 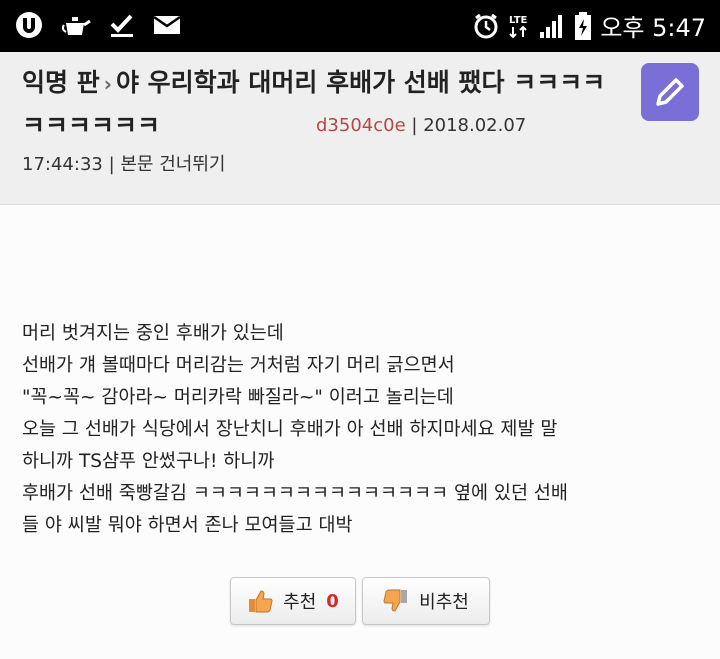 I want to click on status-bar: LTE 오후 5:47, so click(x=360, y=26).